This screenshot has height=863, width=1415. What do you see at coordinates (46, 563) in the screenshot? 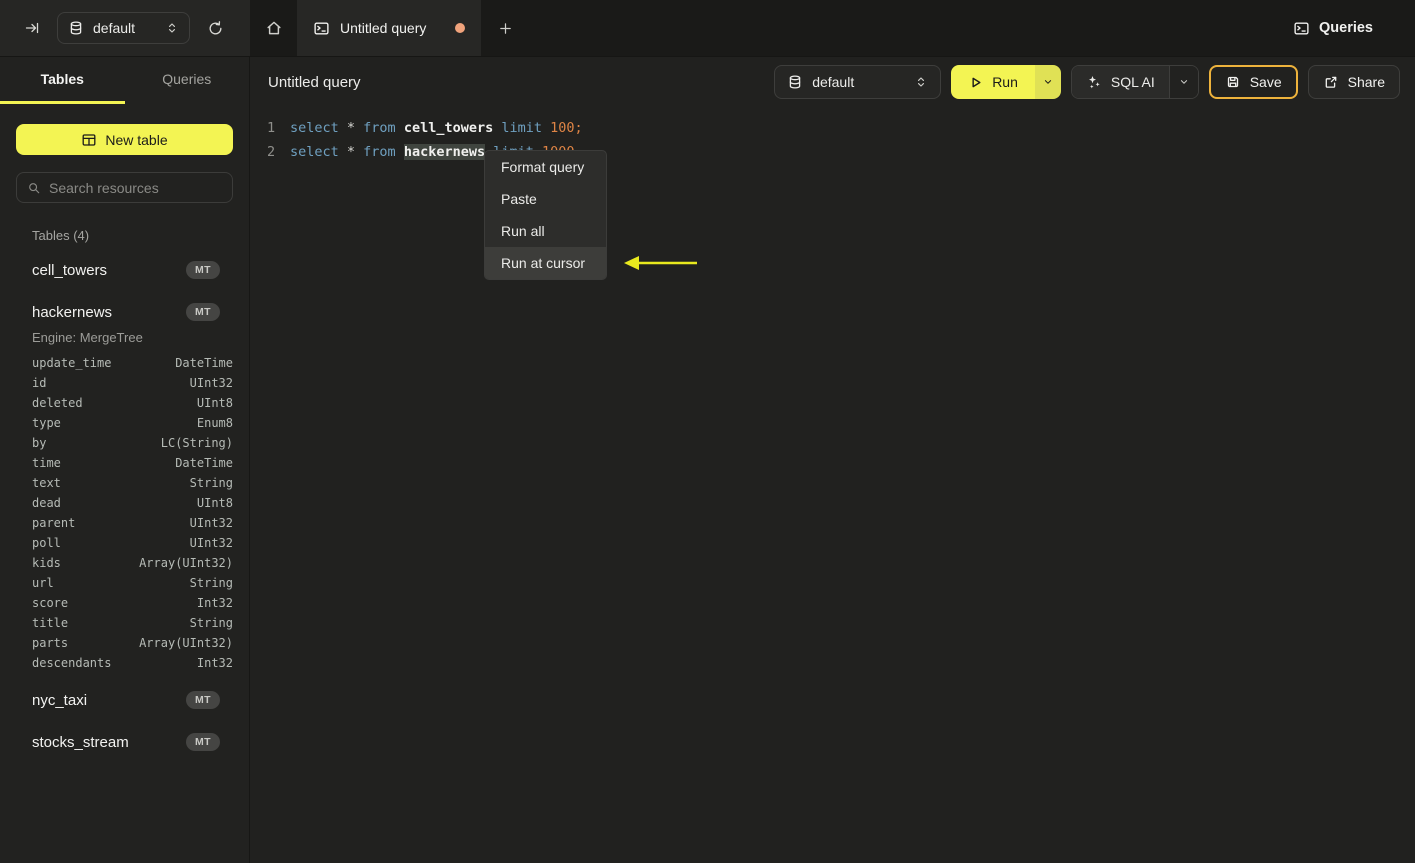
I see `column-name: kids` at bounding box center [46, 563].